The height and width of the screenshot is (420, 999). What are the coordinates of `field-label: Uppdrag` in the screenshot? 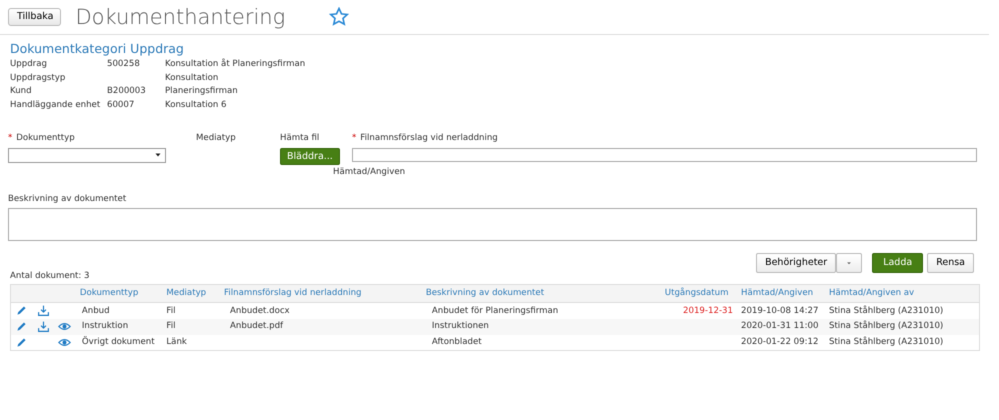 It's located at (29, 64).